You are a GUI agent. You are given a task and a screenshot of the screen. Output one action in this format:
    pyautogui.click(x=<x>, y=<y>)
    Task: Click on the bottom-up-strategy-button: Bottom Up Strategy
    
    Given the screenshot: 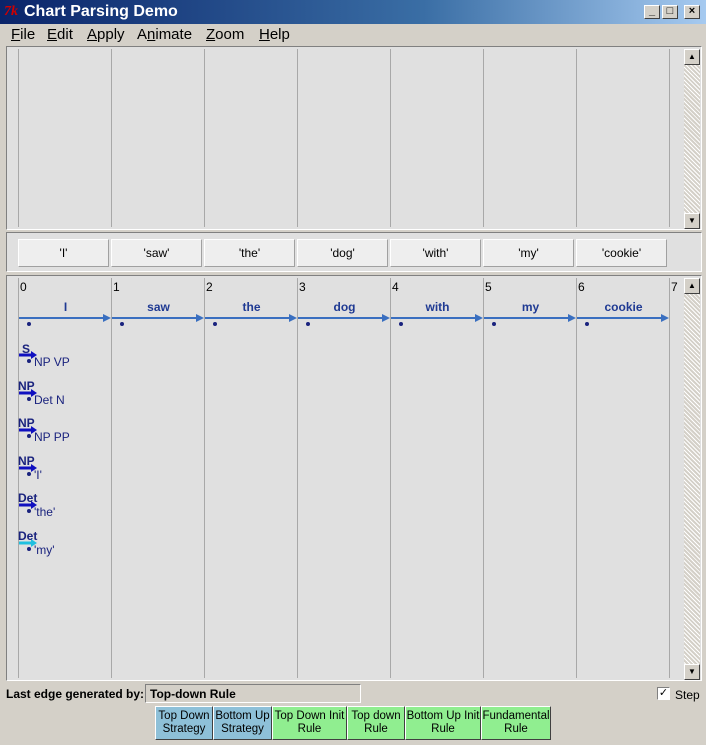 What is the action you would take?
    pyautogui.click(x=242, y=723)
    